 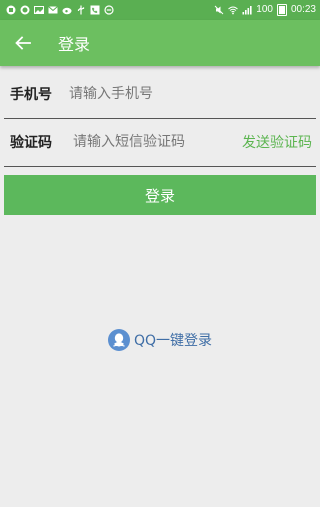 What do you see at coordinates (74, 44) in the screenshot?
I see `page-title: 登录` at bounding box center [74, 44].